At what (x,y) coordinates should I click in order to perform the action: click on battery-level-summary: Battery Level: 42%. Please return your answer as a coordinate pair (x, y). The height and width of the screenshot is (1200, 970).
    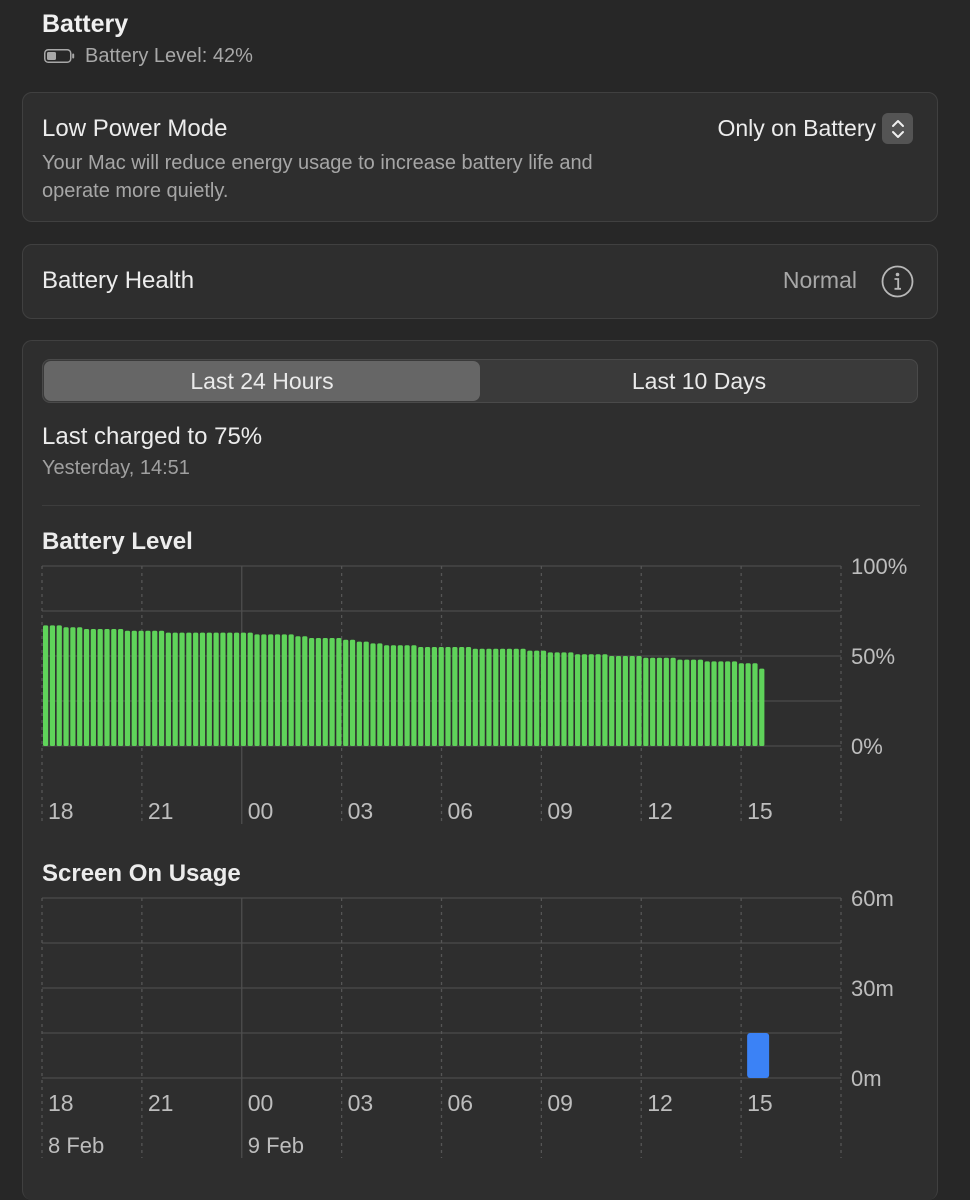
    Looking at the image, I should click on (148, 56).